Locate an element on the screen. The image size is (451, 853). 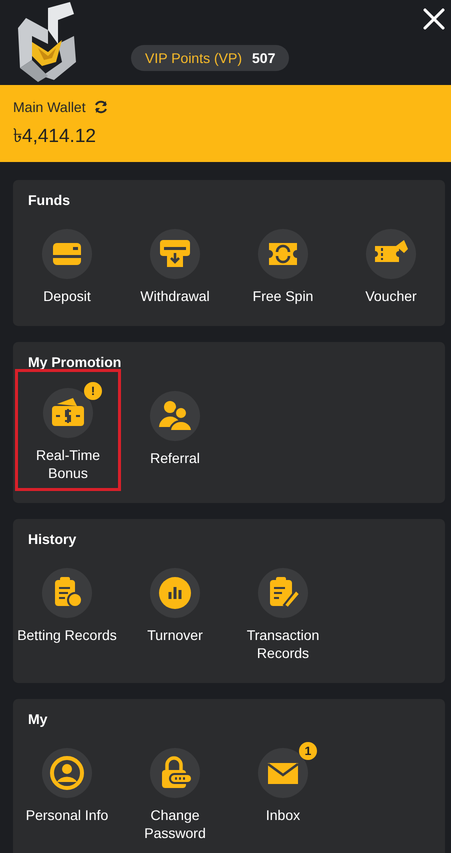
lock-icon is located at coordinates (175, 773).